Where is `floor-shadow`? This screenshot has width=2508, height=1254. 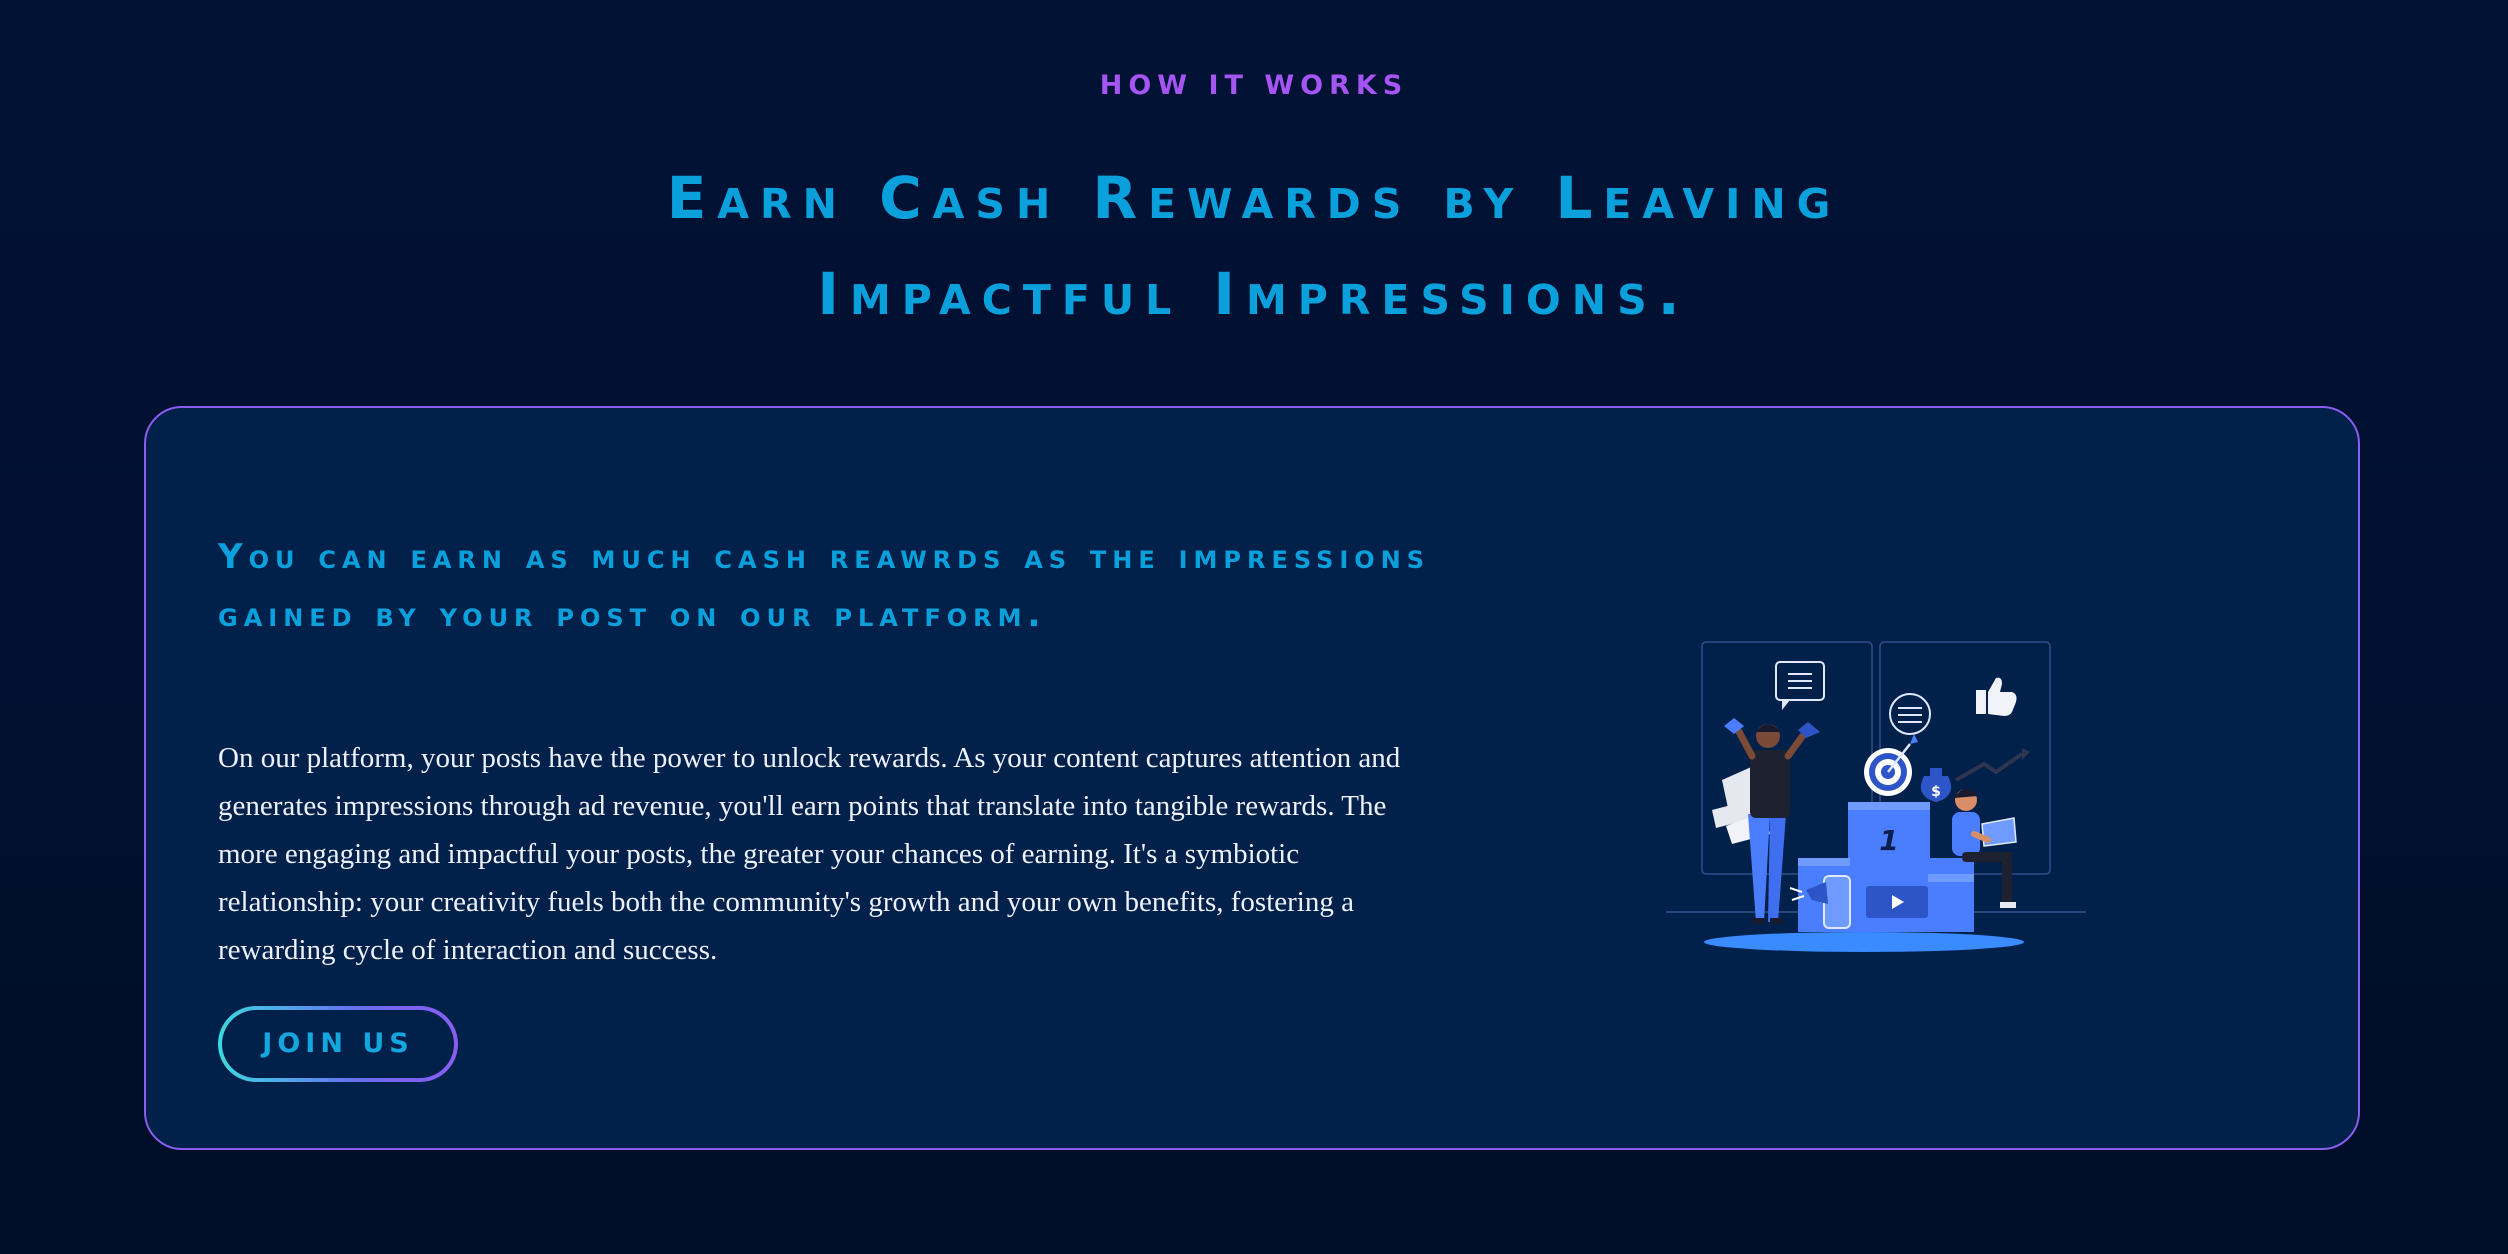
floor-shadow is located at coordinates (1864, 942).